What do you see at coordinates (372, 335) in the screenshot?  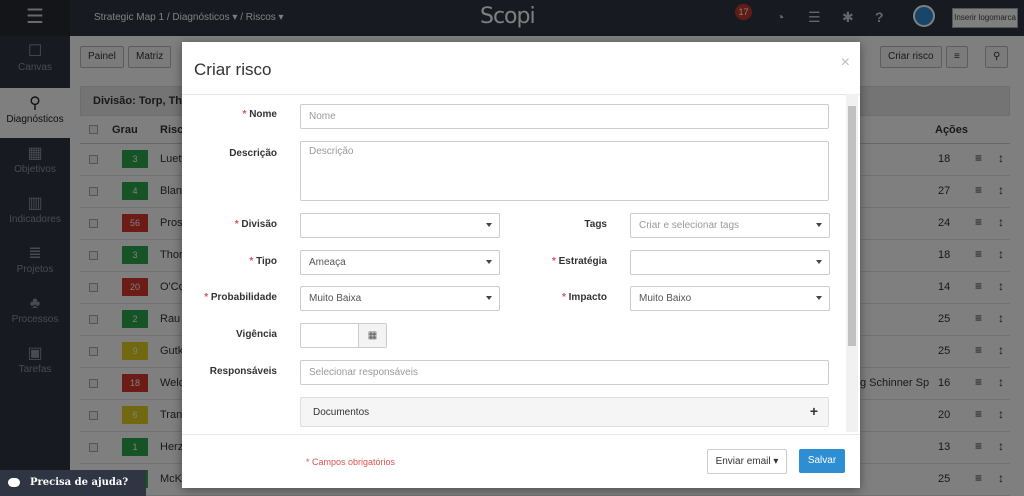 I see `calendar-icon: ▦` at bounding box center [372, 335].